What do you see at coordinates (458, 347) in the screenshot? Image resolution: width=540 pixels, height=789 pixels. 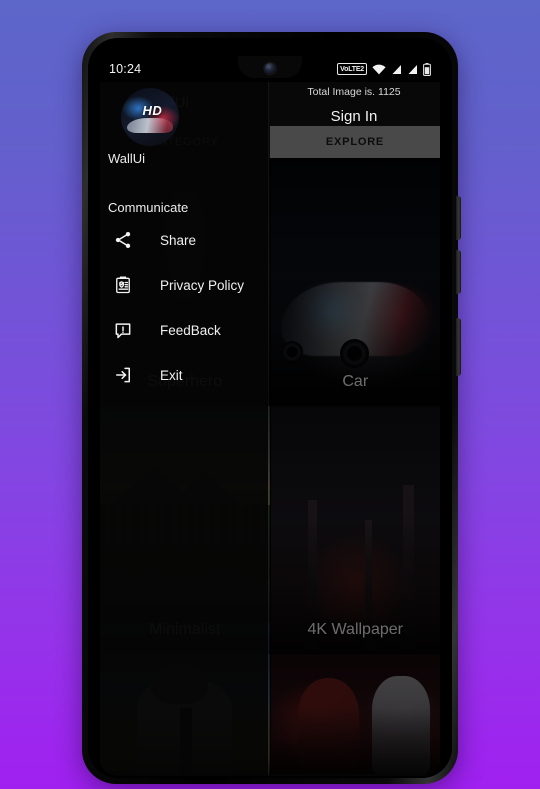 I see `power-button` at bounding box center [458, 347].